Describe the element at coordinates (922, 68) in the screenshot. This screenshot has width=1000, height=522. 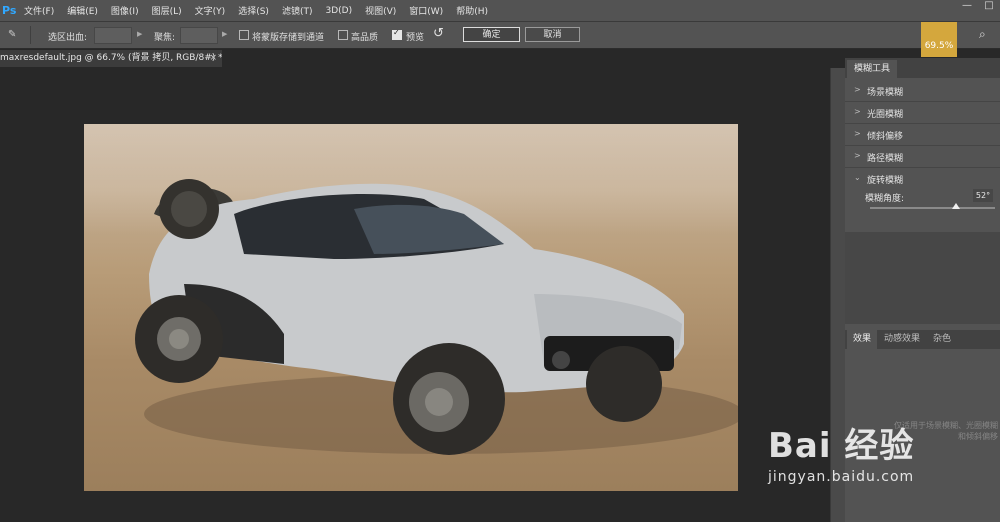
I see `panel-tabbar: 模糊工具` at that location.